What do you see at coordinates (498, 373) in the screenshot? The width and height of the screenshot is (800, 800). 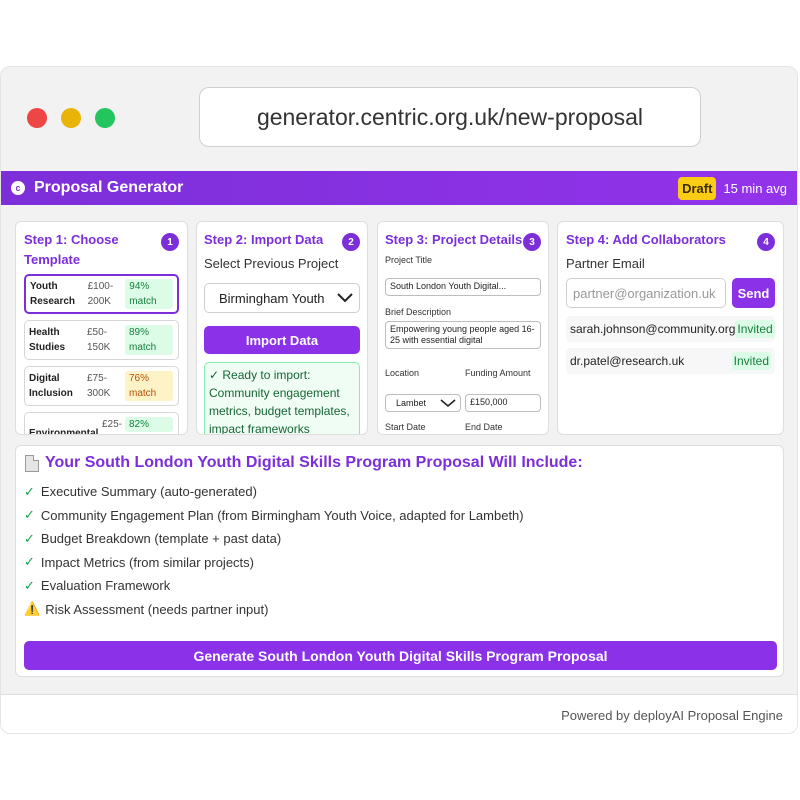 I see `funding-amount-label: Funding Amount` at bounding box center [498, 373].